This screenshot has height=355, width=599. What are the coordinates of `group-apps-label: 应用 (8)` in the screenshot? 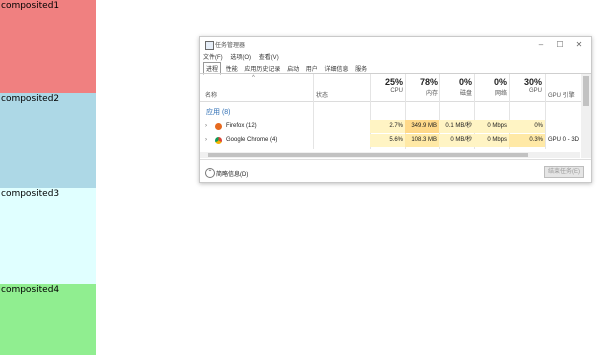 It's located at (218, 112).